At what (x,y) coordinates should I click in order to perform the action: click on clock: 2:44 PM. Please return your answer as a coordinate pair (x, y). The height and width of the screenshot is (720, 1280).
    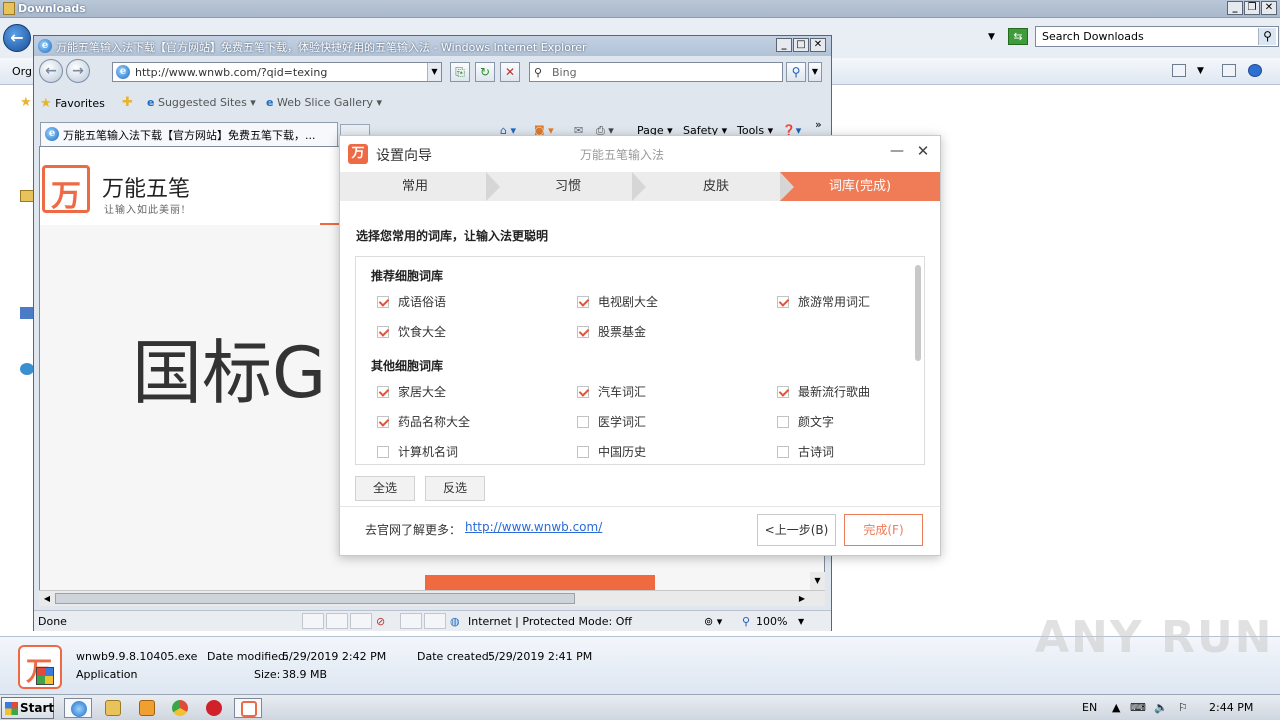
    Looking at the image, I should click on (1231, 707).